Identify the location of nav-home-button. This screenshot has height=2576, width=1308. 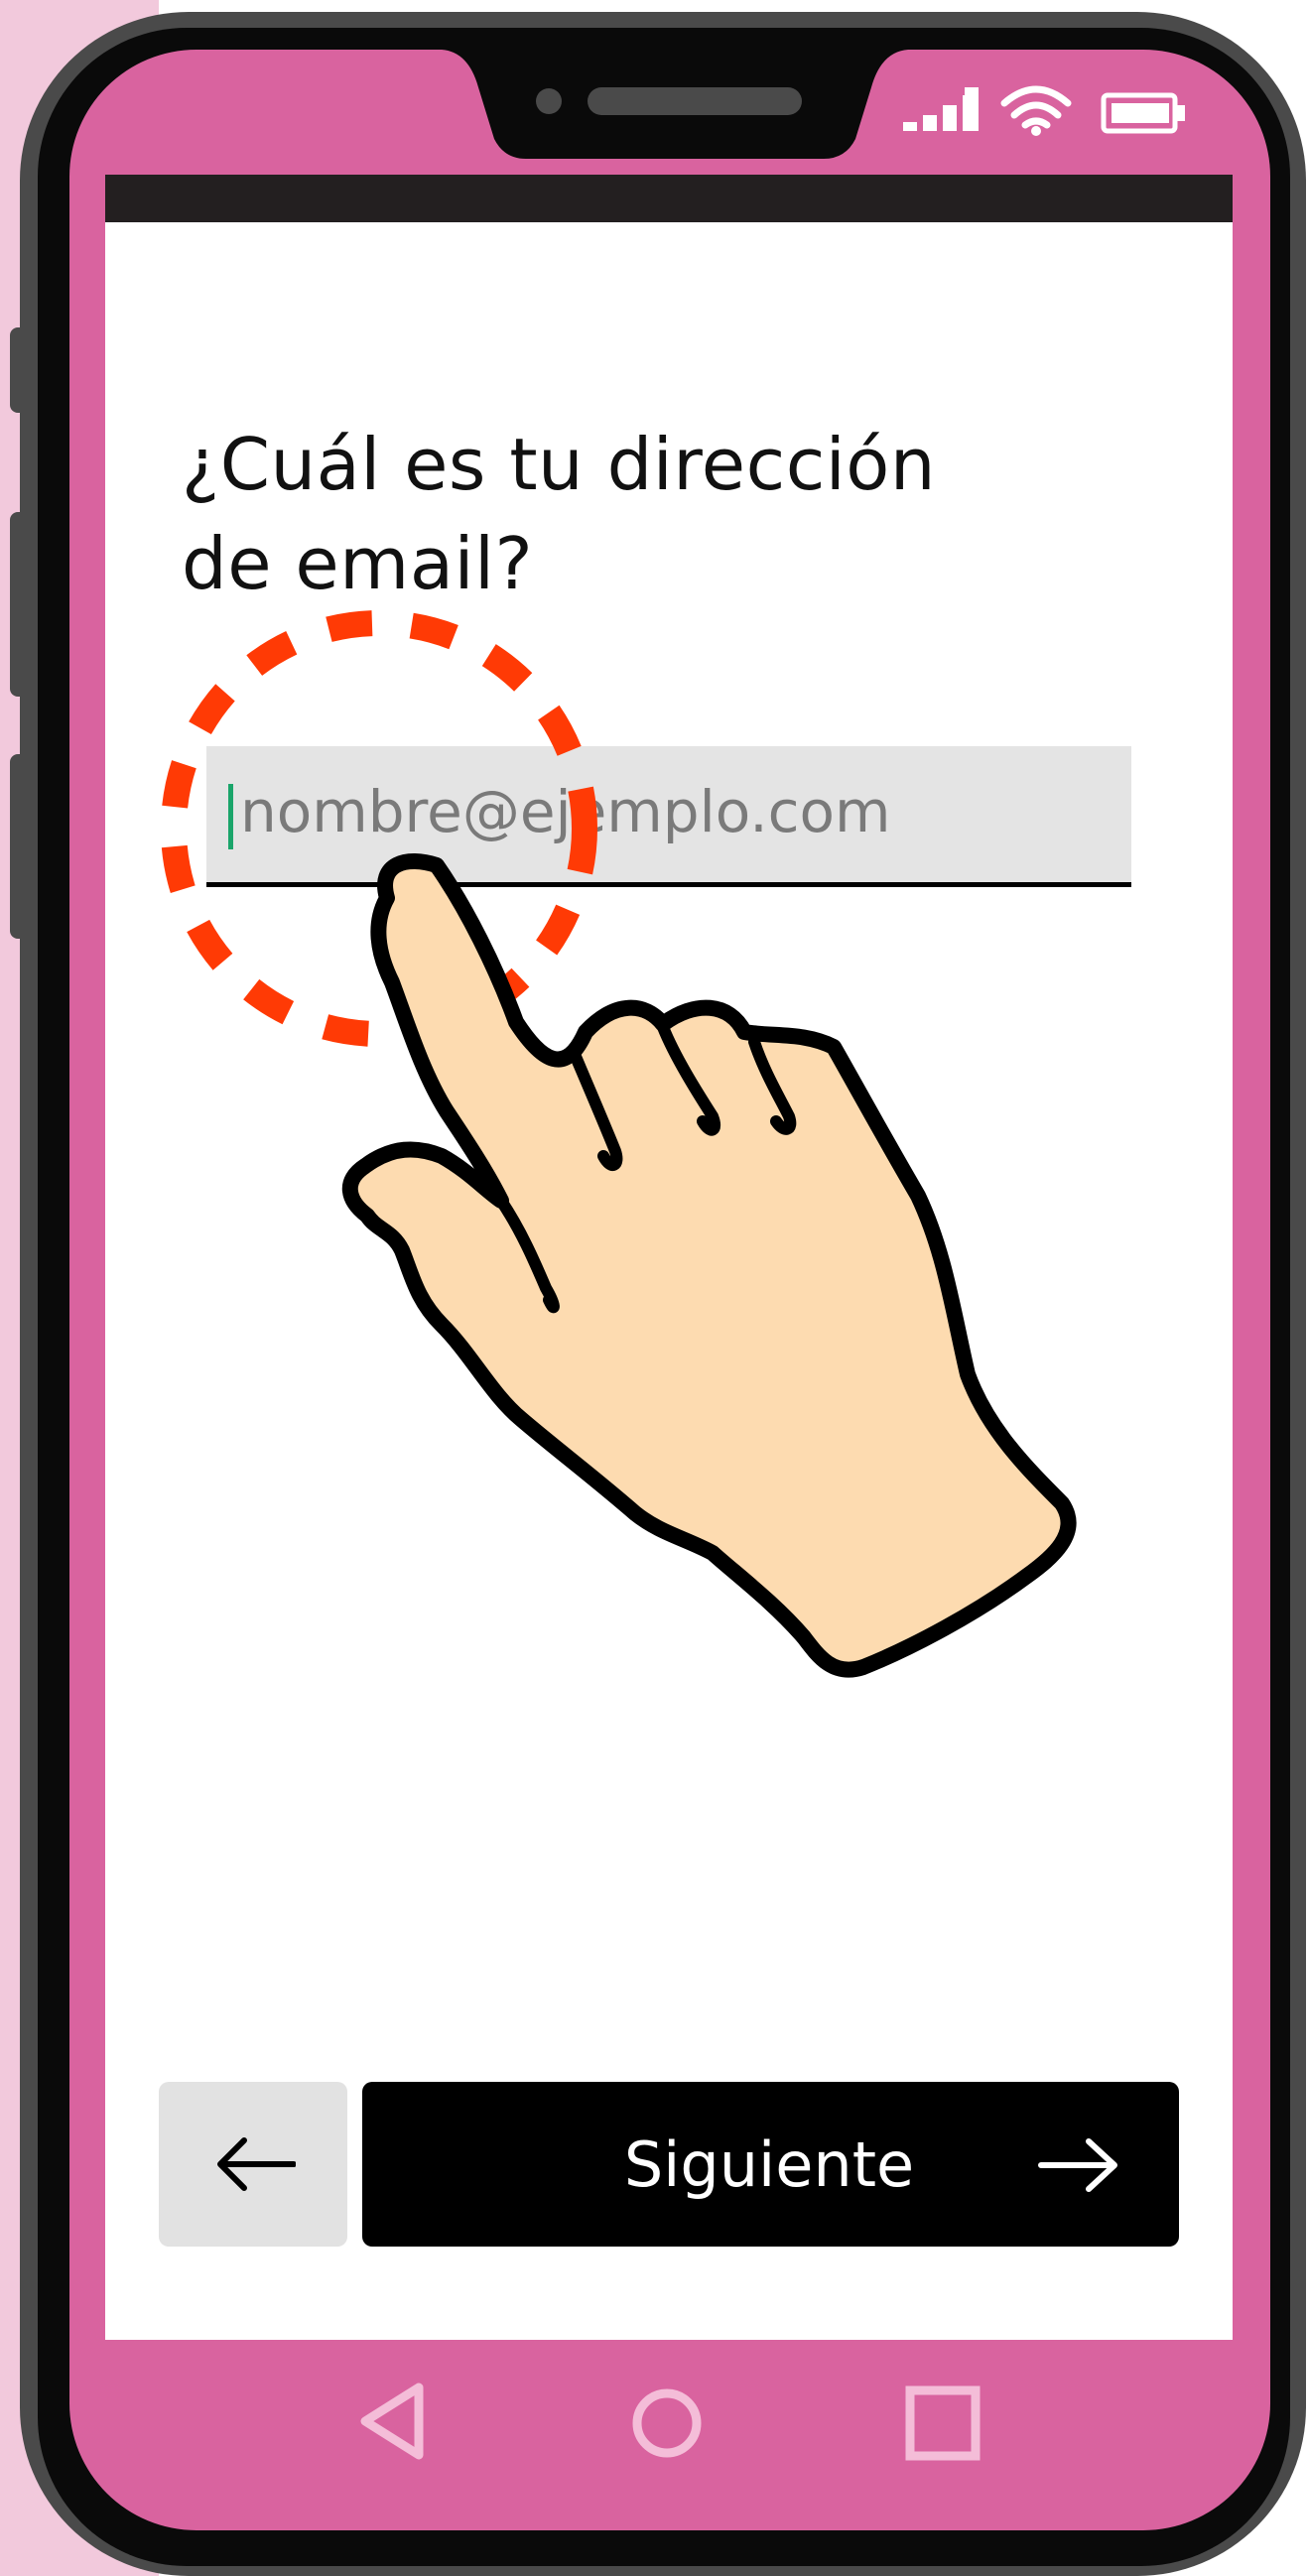
(667, 2423).